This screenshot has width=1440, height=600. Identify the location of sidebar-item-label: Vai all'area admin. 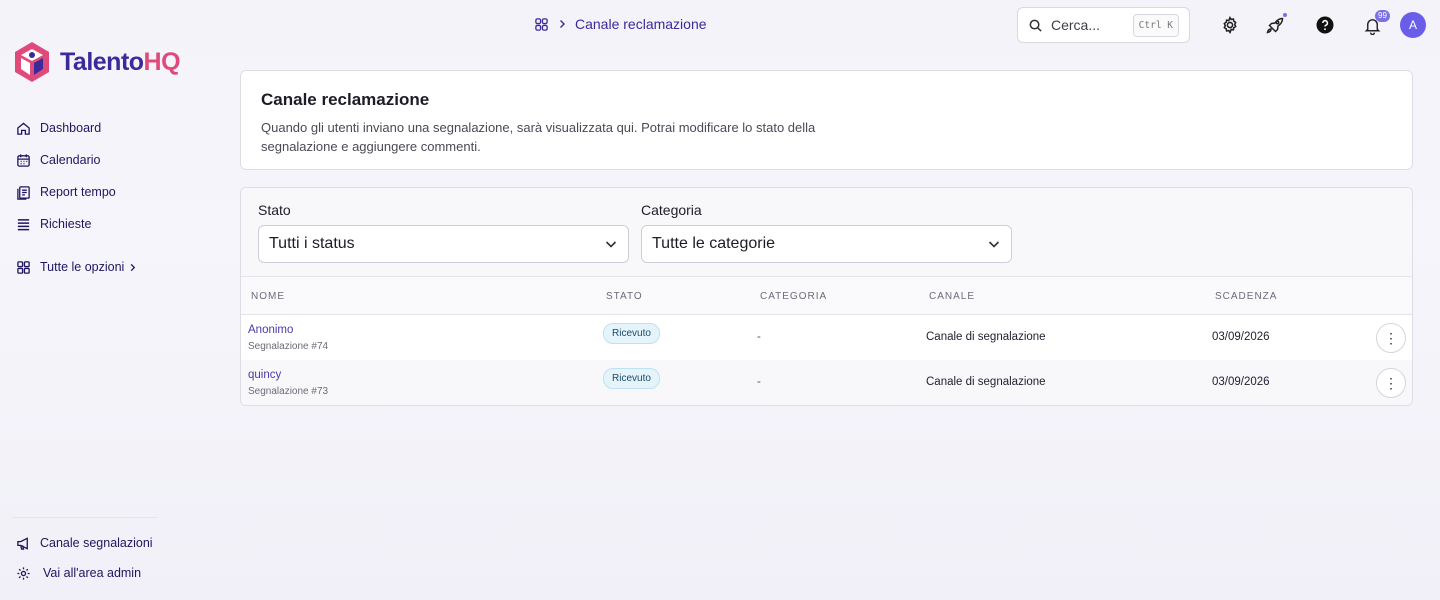
(92, 573).